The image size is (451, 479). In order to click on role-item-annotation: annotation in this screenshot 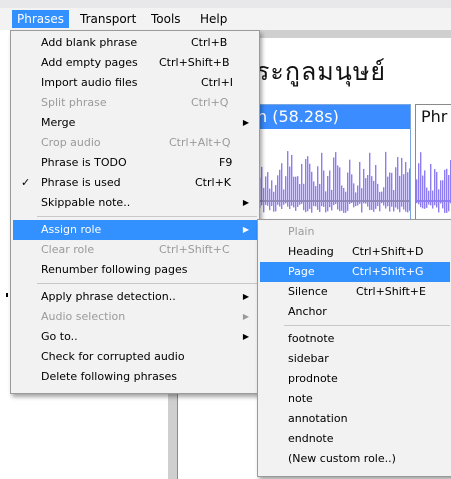, I will do `click(355, 419)`.